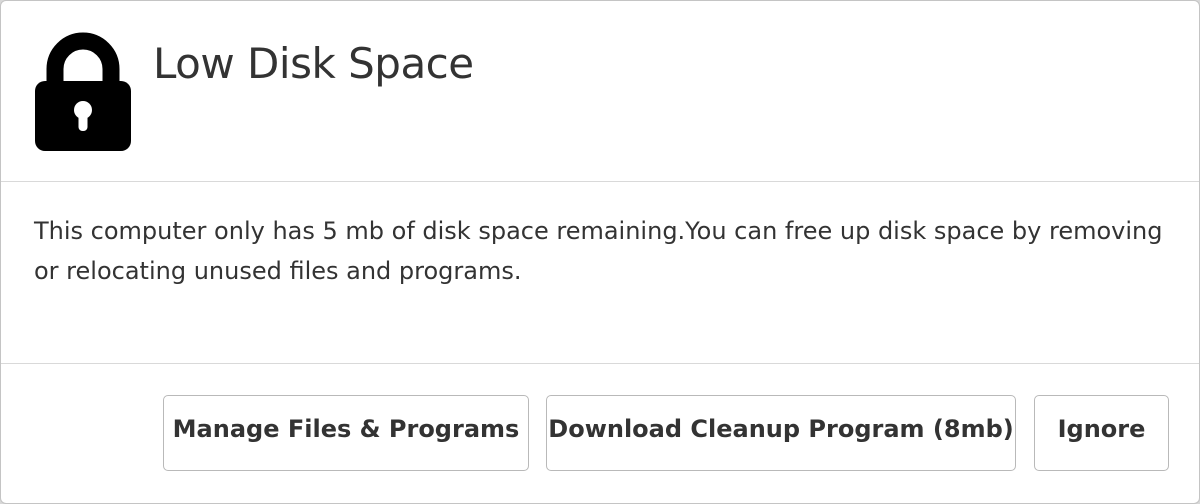 The width and height of the screenshot is (1200, 504). What do you see at coordinates (1101, 433) in the screenshot?
I see `ignore-button: Ignore` at bounding box center [1101, 433].